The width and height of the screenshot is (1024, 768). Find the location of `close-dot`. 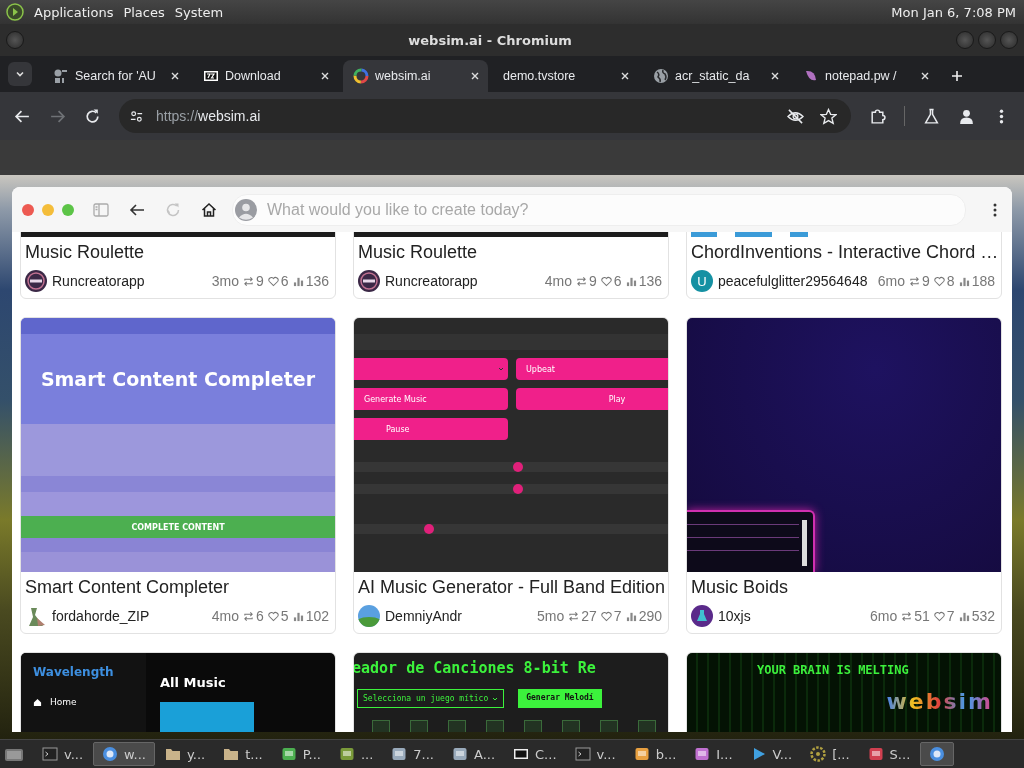

close-dot is located at coordinates (28, 209).